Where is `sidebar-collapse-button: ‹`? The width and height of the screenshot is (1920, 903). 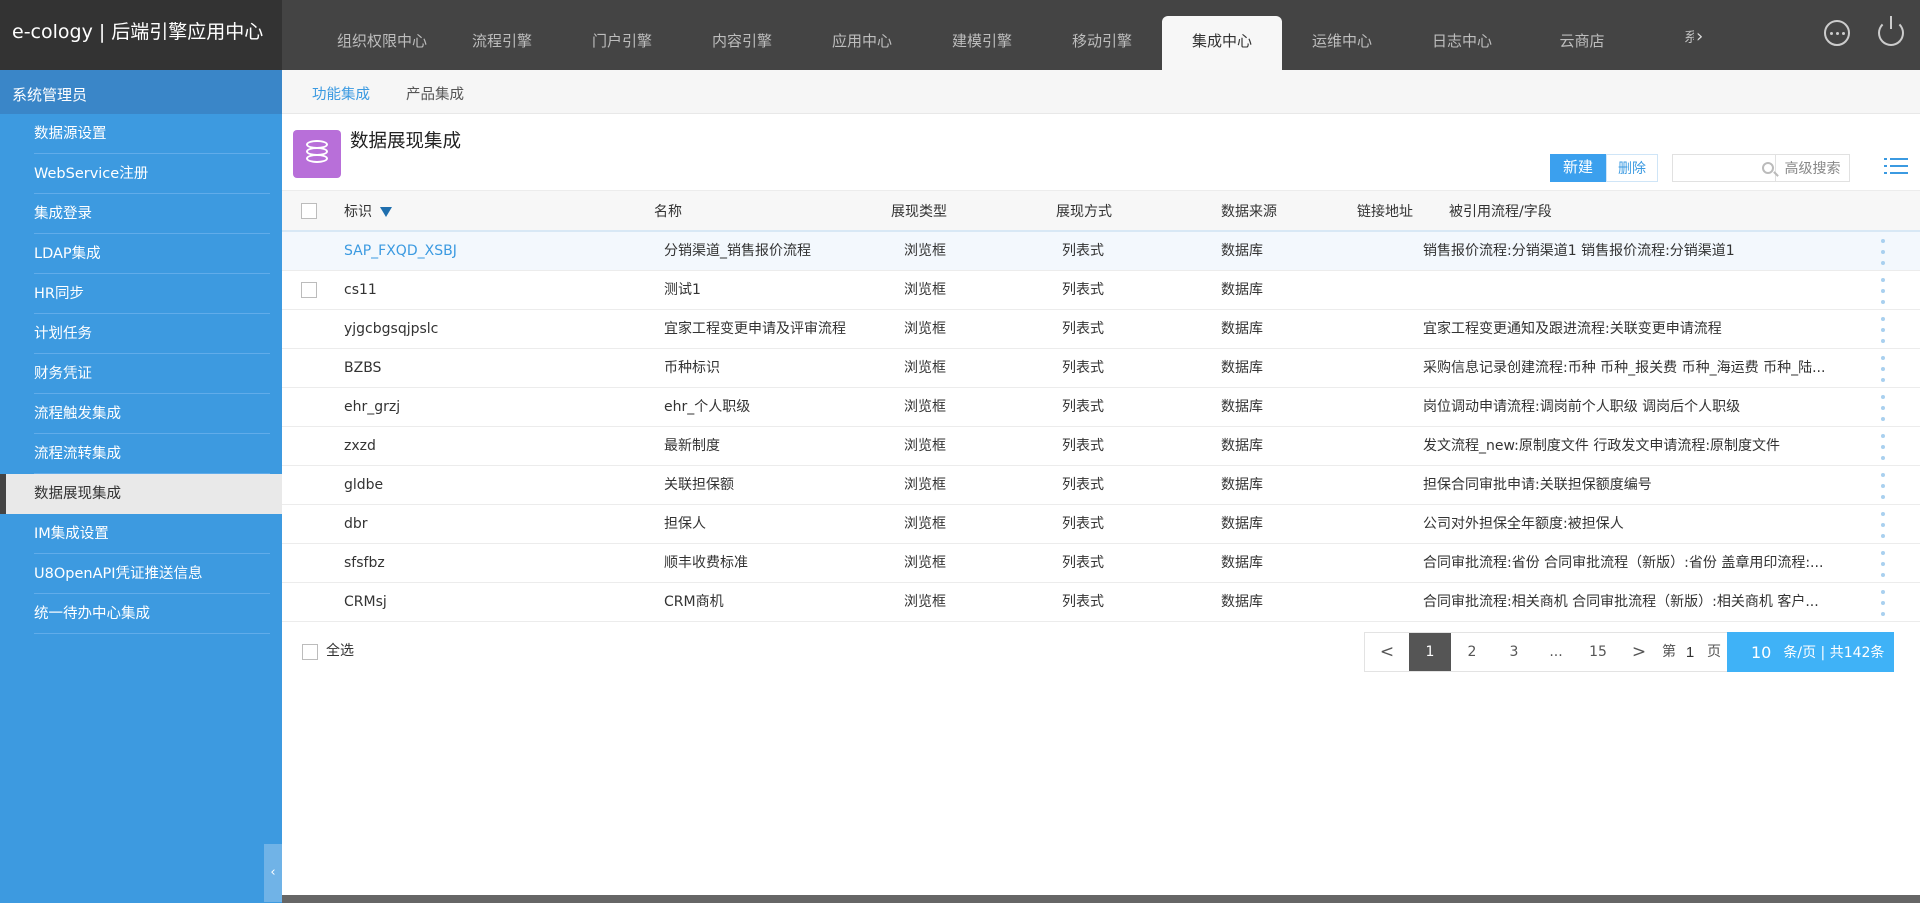
sidebar-collapse-button: ‹ is located at coordinates (273, 873).